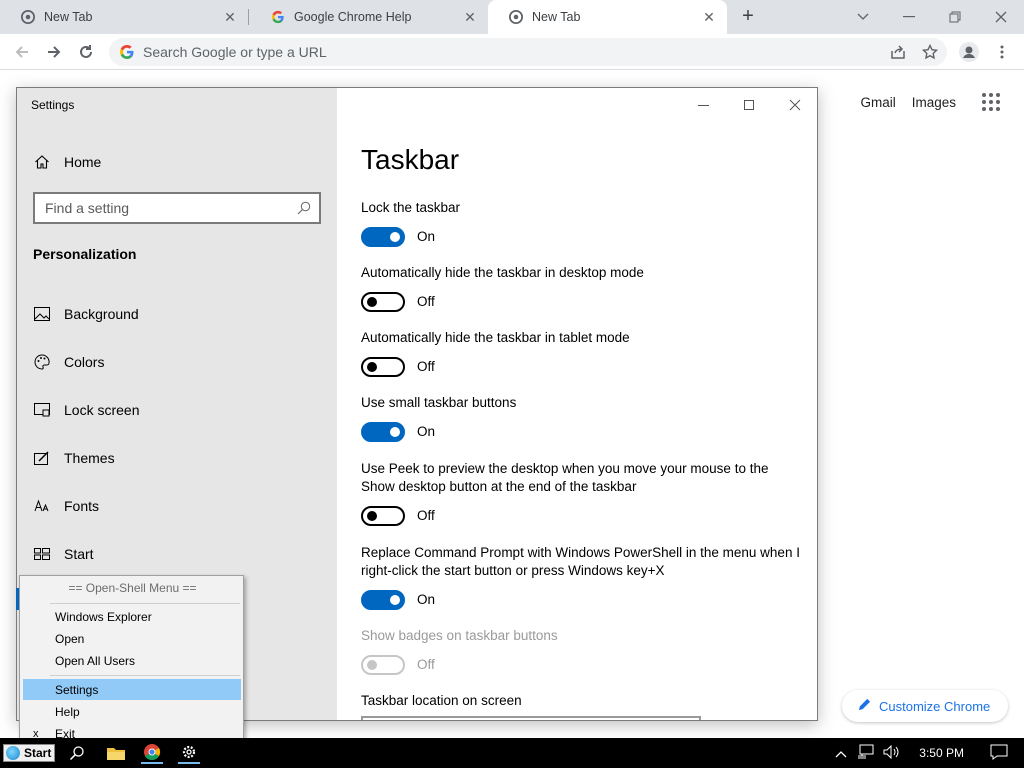  Describe the element at coordinates (13, 753) in the screenshot. I see `start-orb-icon` at that location.